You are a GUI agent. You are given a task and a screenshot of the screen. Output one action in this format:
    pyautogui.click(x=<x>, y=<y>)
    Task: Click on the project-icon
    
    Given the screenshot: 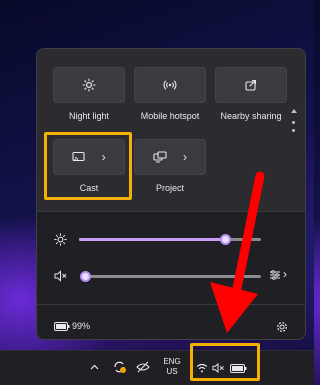 What is the action you would take?
    pyautogui.click(x=160, y=157)
    